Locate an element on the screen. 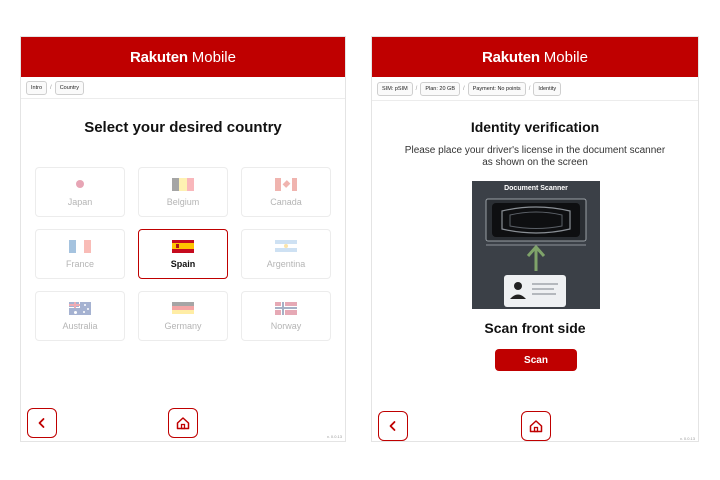 This screenshot has width=720, height=480. australia-flag-icon is located at coordinates (80, 308).